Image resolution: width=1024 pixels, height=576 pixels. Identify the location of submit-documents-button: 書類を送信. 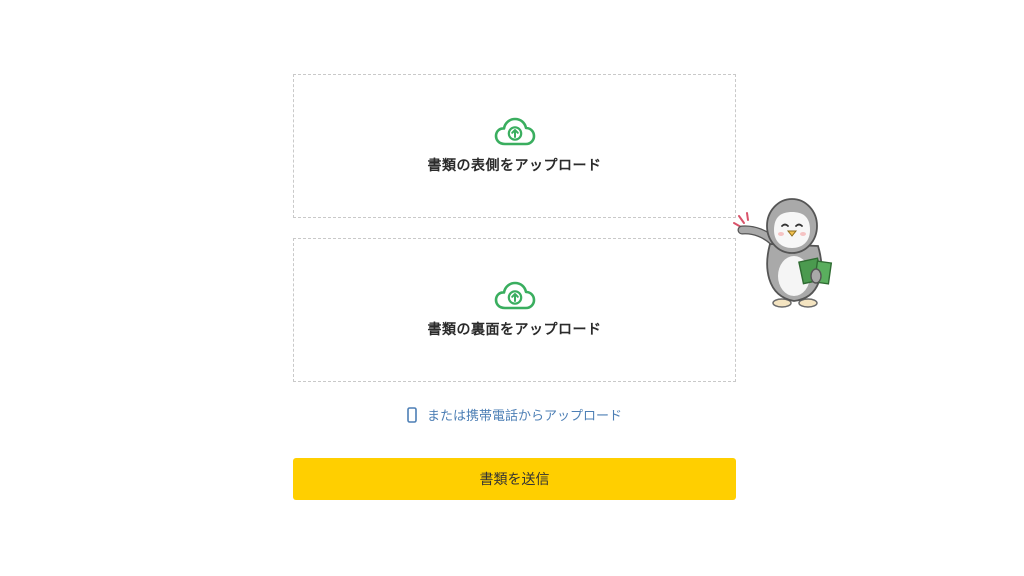
(514, 479).